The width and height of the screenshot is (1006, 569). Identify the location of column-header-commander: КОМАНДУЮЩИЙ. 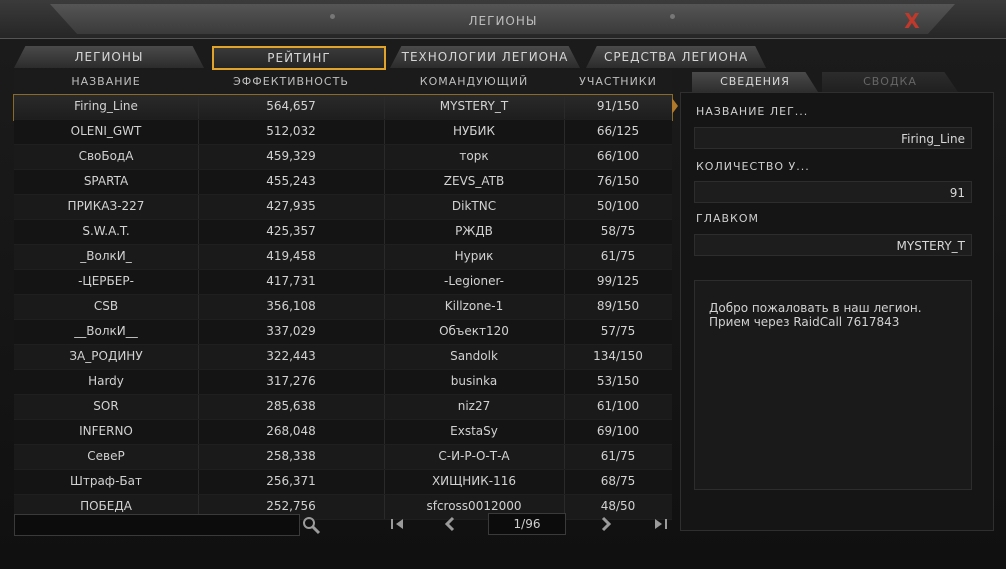
(474, 81).